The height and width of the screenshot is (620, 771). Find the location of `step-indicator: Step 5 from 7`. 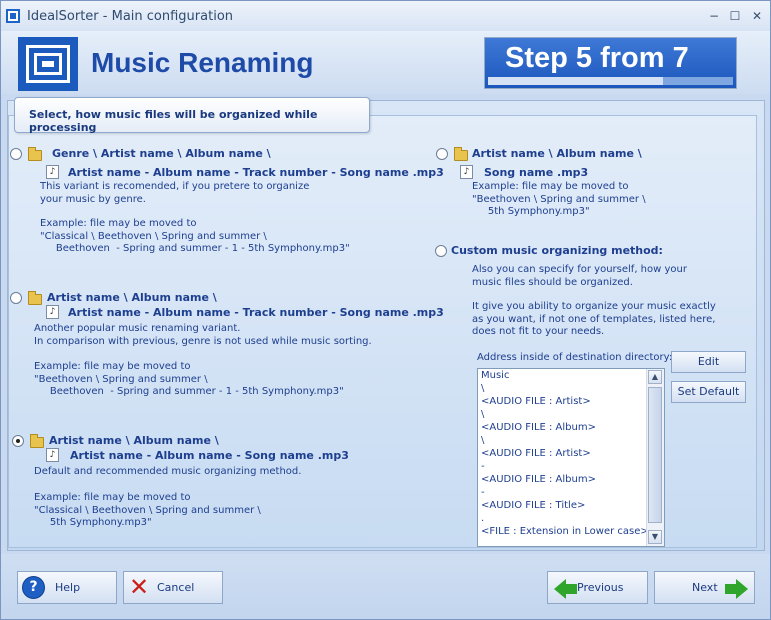

step-indicator: Step 5 from 7 is located at coordinates (610, 63).